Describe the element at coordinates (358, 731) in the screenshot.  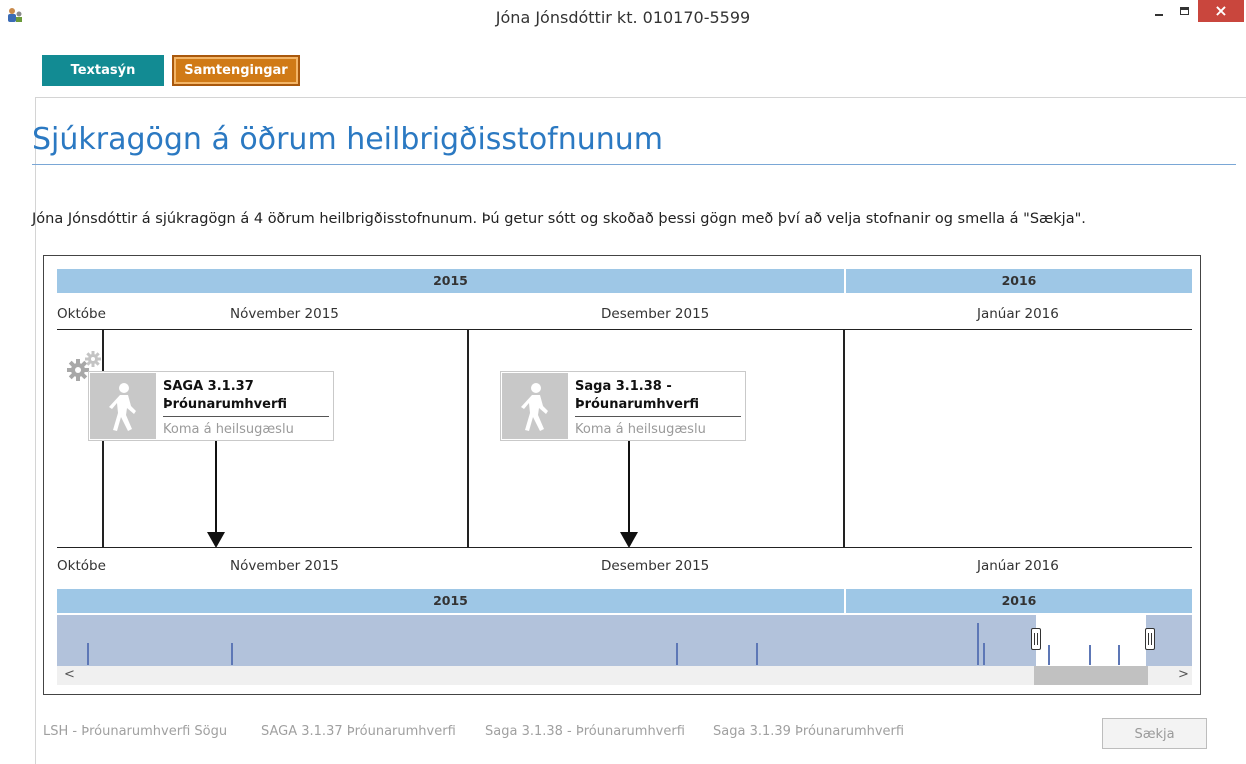
I see `source-saga-3137: SAGA 3.1.37 Þróunarumhverfi` at that location.